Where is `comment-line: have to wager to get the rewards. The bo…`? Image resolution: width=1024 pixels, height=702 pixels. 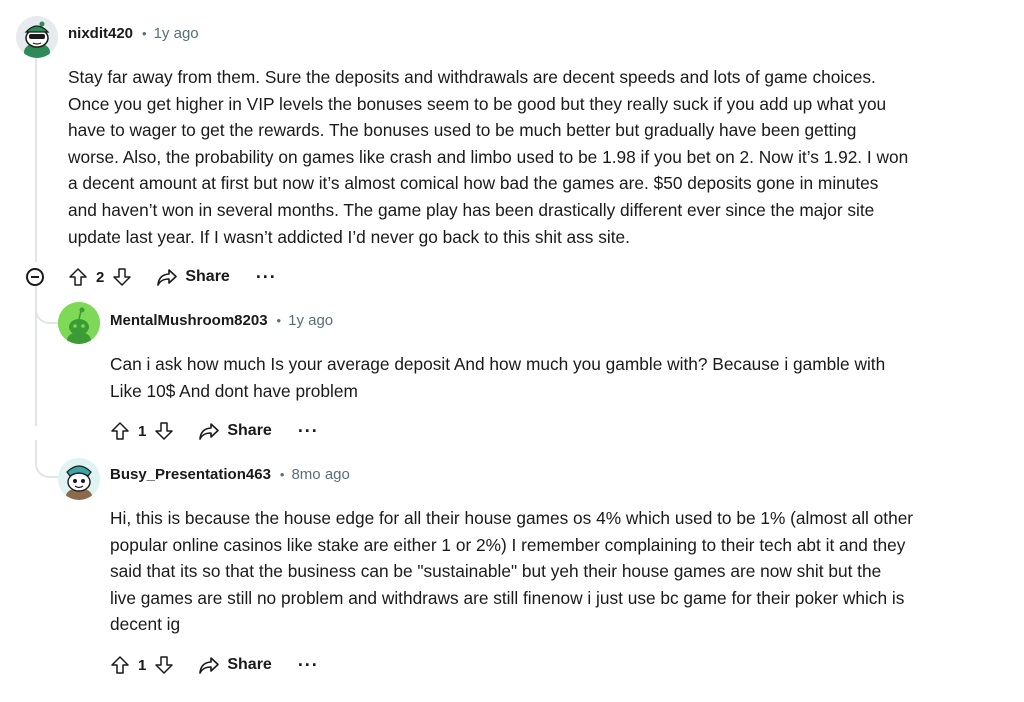
comment-line: have to wager to get the rewards. The bo… is located at coordinates (462, 130).